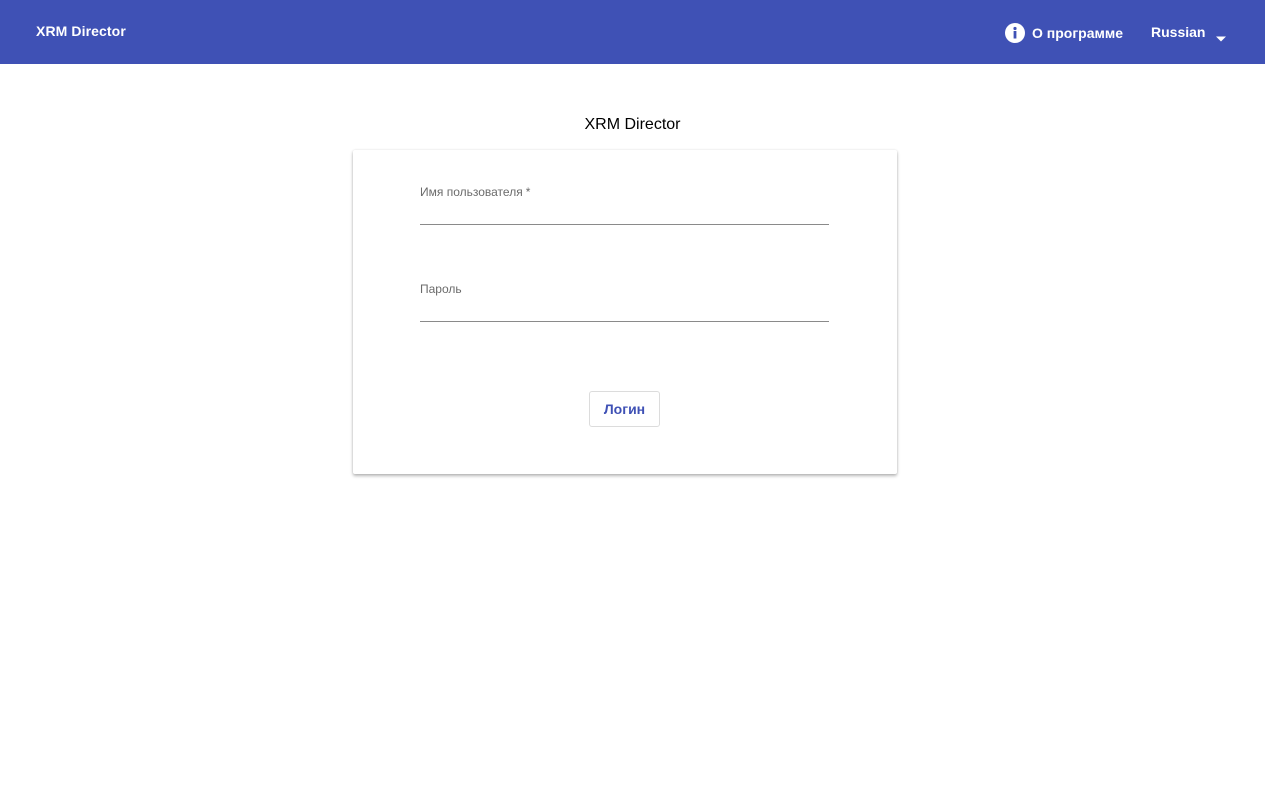  What do you see at coordinates (632, 32) in the screenshot?
I see `app-bar: XRM Director О программе Russian` at bounding box center [632, 32].